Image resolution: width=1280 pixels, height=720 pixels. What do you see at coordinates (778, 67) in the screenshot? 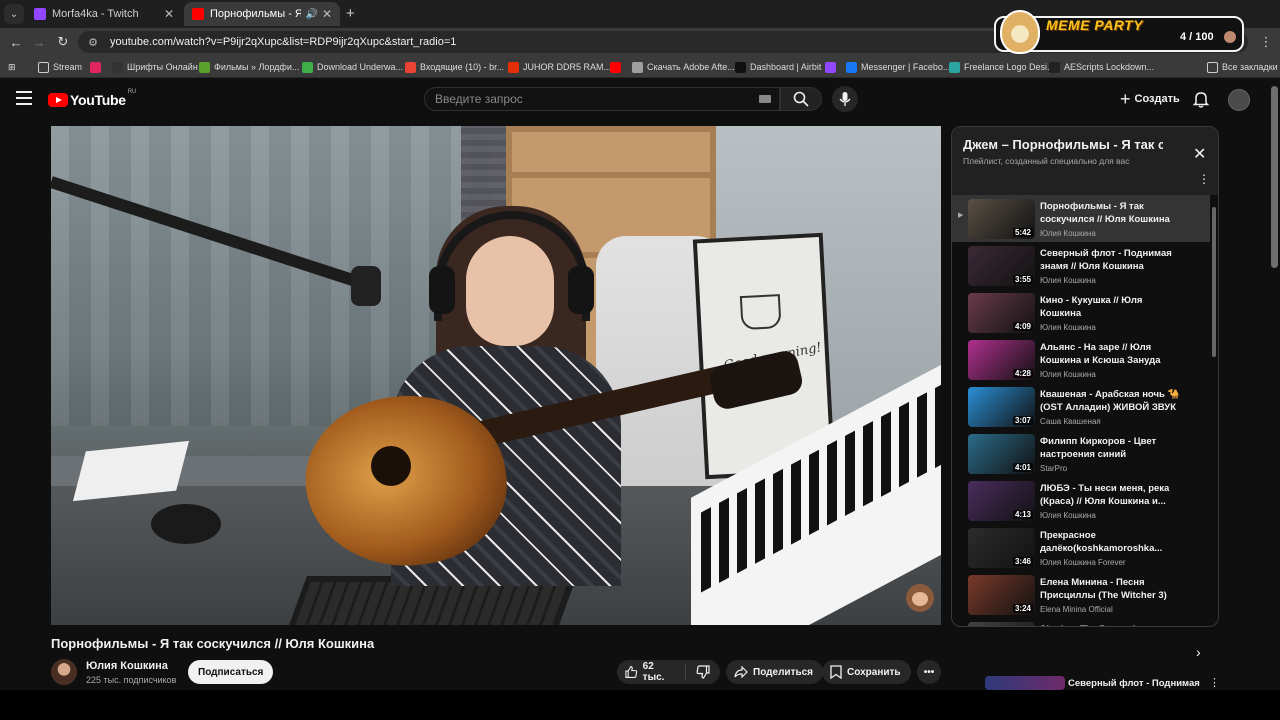
I see `bookmark-item: Dashboard | Airbit` at bounding box center [778, 67].